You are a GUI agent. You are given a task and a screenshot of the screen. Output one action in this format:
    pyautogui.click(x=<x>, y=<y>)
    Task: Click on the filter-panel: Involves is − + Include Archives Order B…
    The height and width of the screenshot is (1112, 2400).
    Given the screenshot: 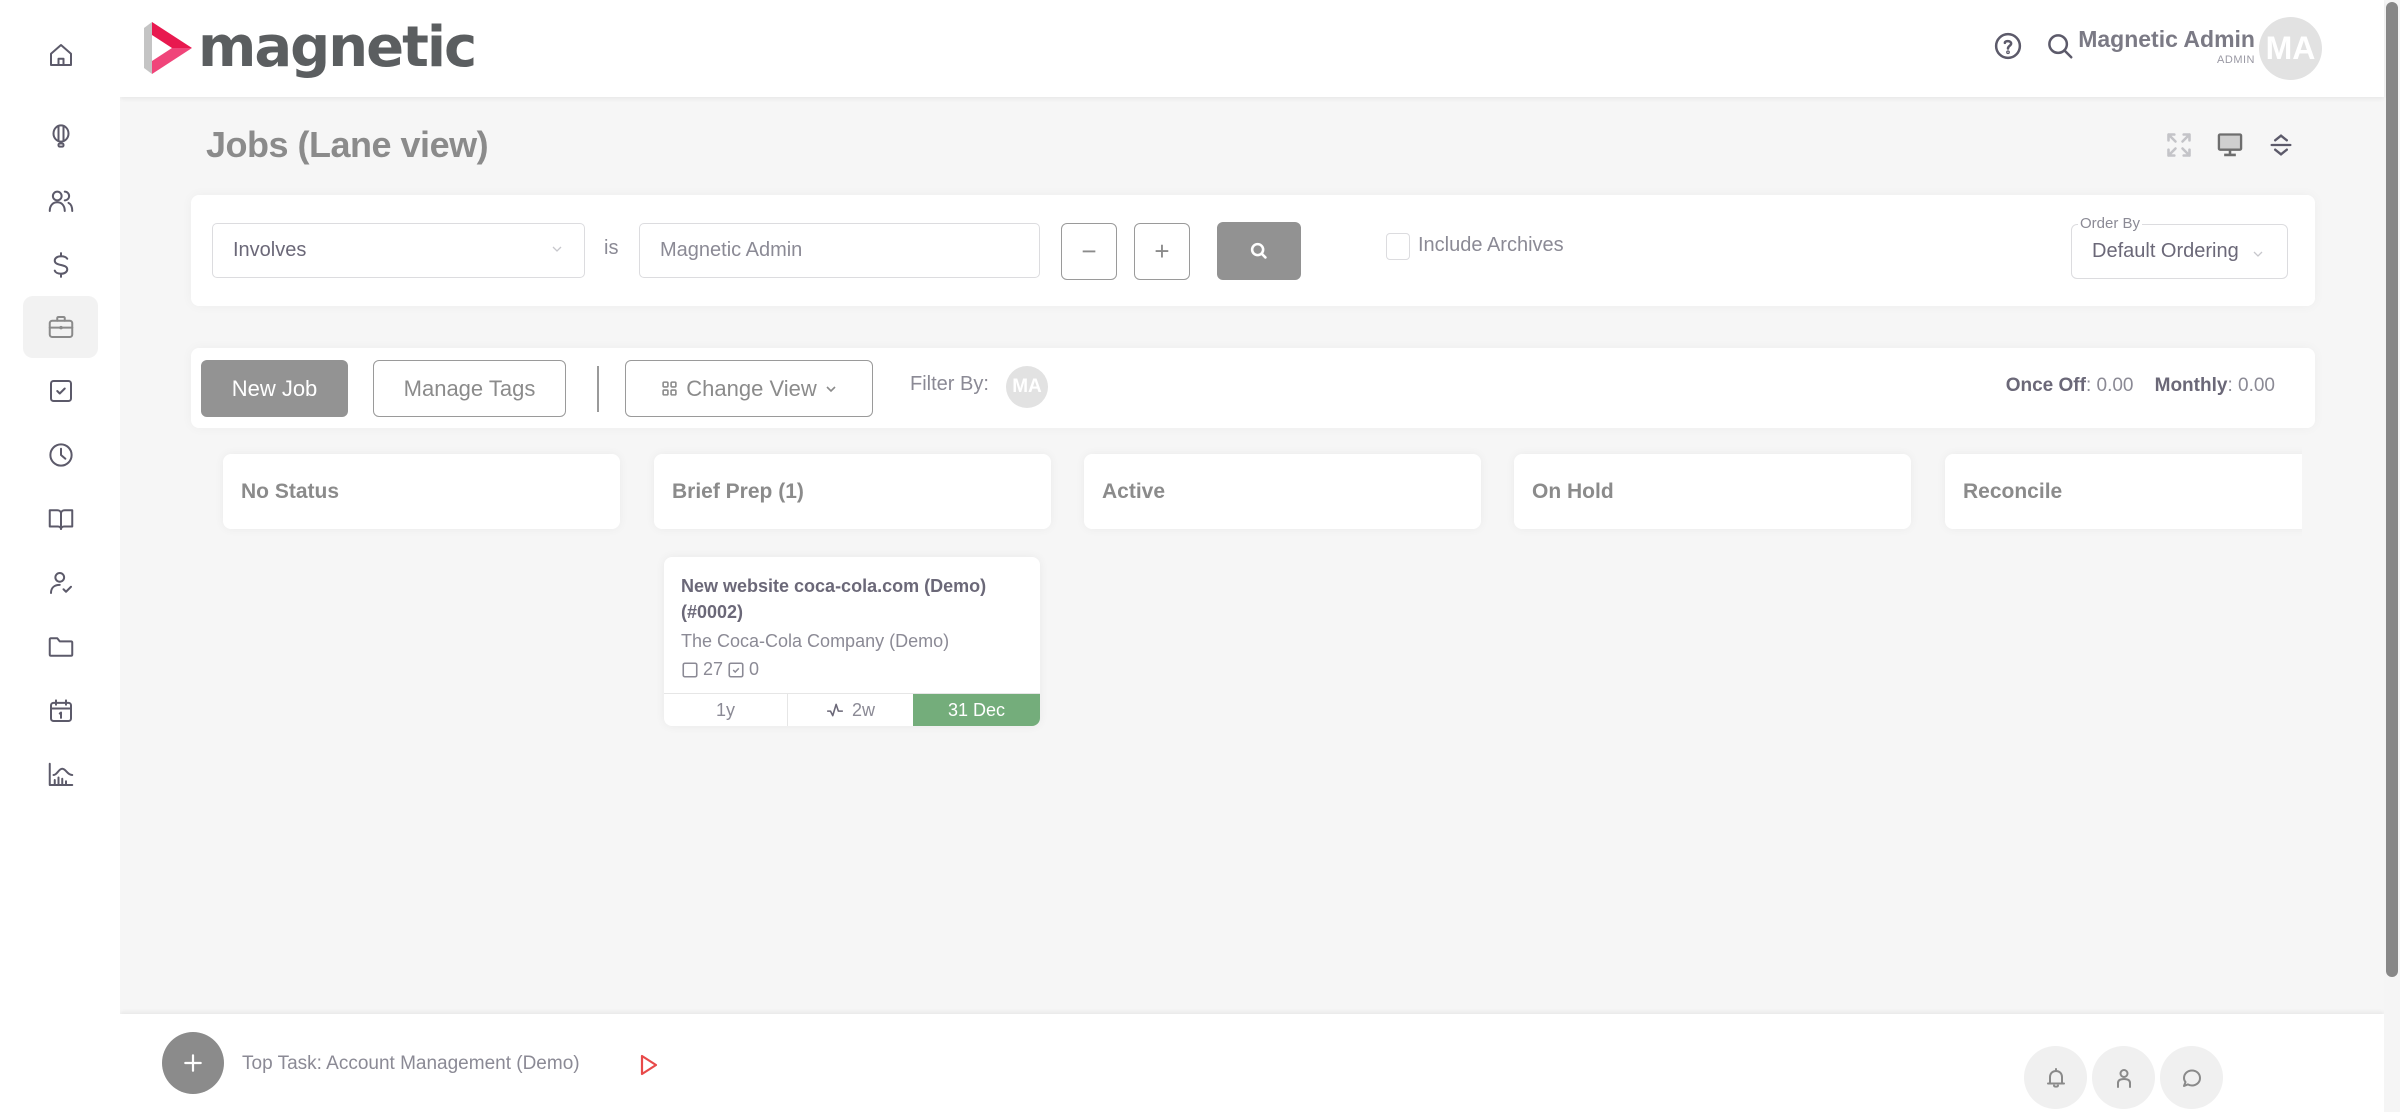 What is the action you would take?
    pyautogui.click(x=1253, y=250)
    